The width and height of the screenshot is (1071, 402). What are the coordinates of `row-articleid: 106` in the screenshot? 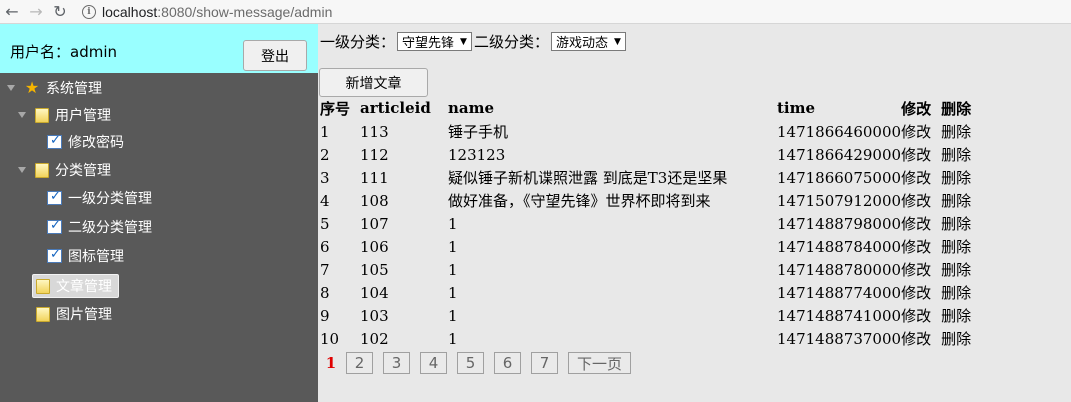 It's located at (374, 246).